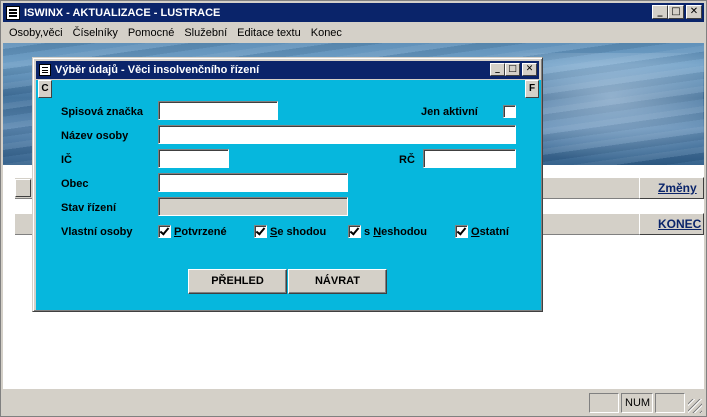  I want to click on rc-input, so click(469, 158).